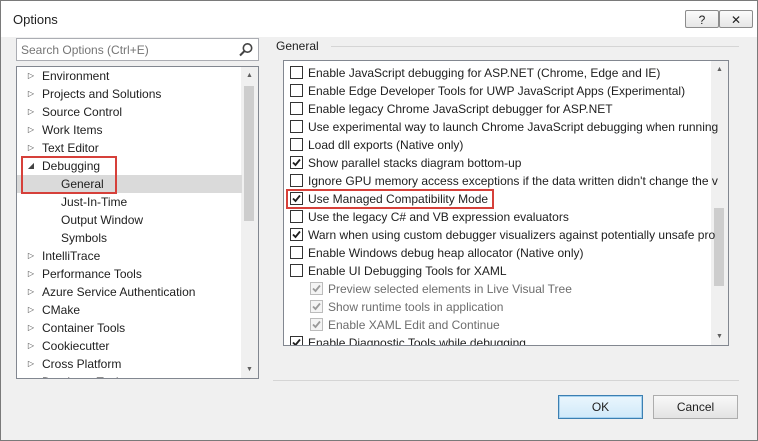 The image size is (758, 441). What do you see at coordinates (129, 112) in the screenshot?
I see `tree-item: ▷ Source Control` at bounding box center [129, 112].